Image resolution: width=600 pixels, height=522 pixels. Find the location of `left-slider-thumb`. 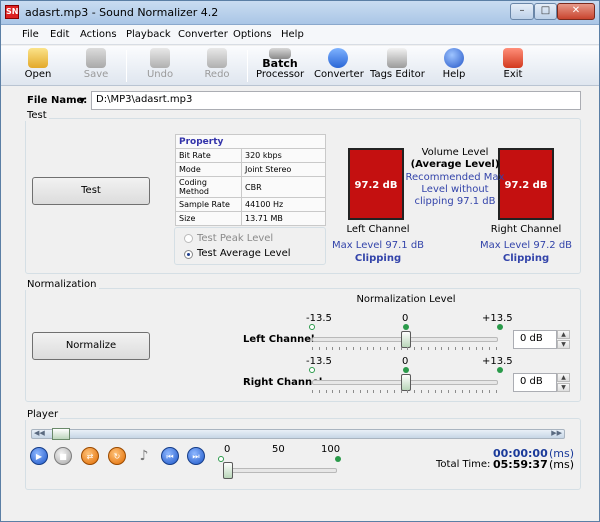

left-slider-thumb is located at coordinates (406, 339).